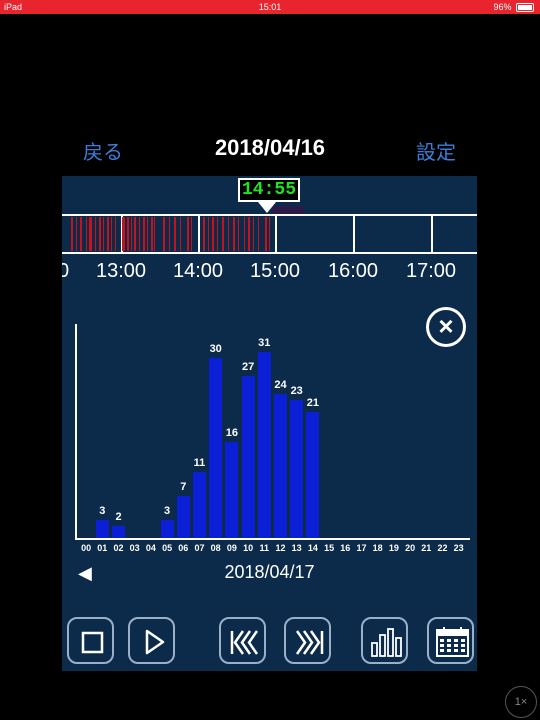 The height and width of the screenshot is (720, 540). I want to click on bar-value-label: 2, so click(118, 517).